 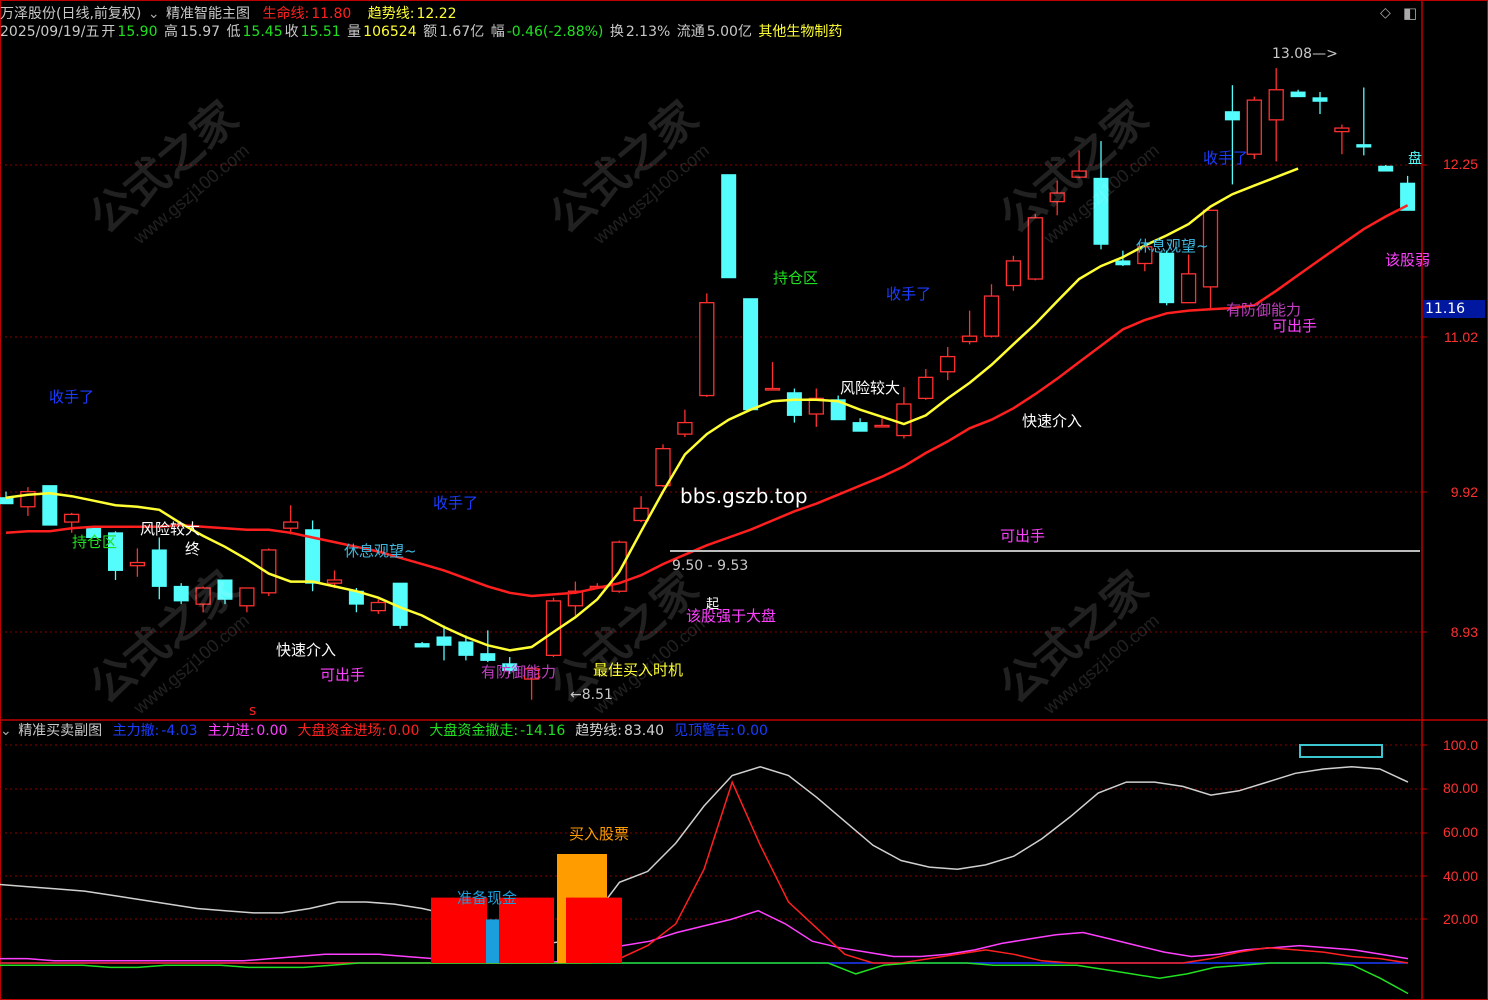 What do you see at coordinates (543, 731) in the screenshot?
I see `sub-indicator-value: -14.16` at bounding box center [543, 731].